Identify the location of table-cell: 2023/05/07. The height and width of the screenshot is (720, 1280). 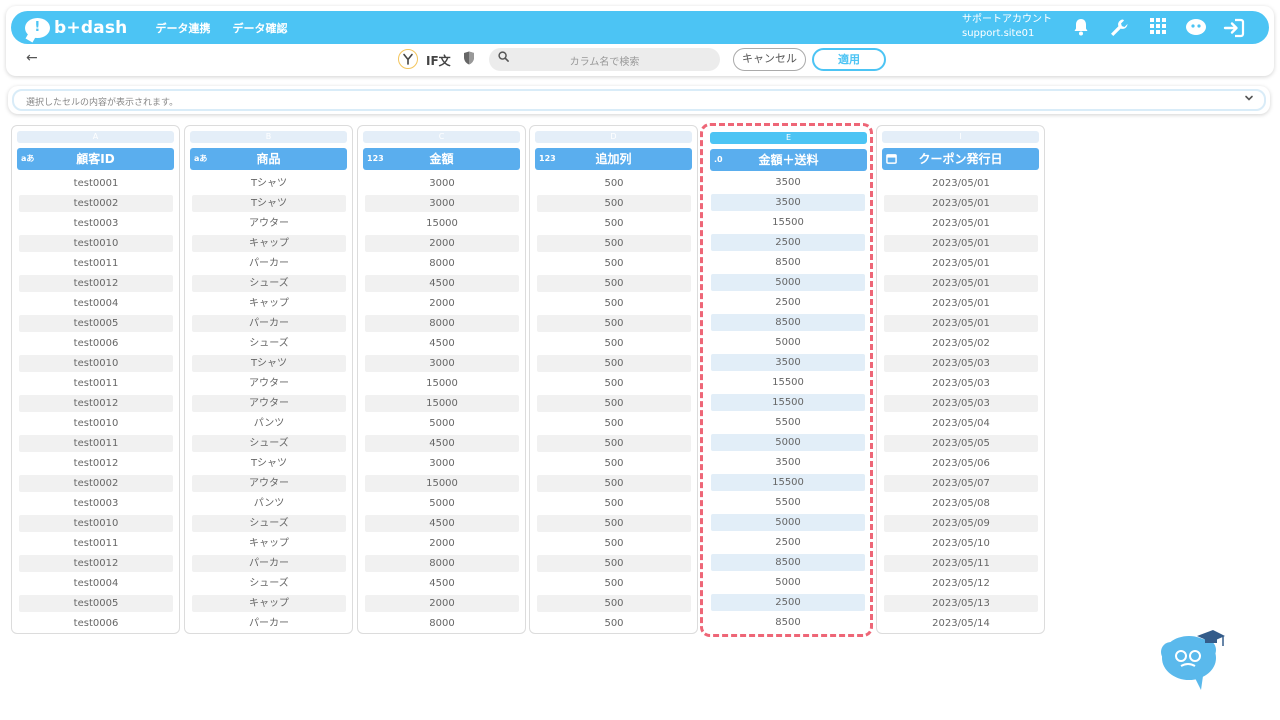
(961, 483).